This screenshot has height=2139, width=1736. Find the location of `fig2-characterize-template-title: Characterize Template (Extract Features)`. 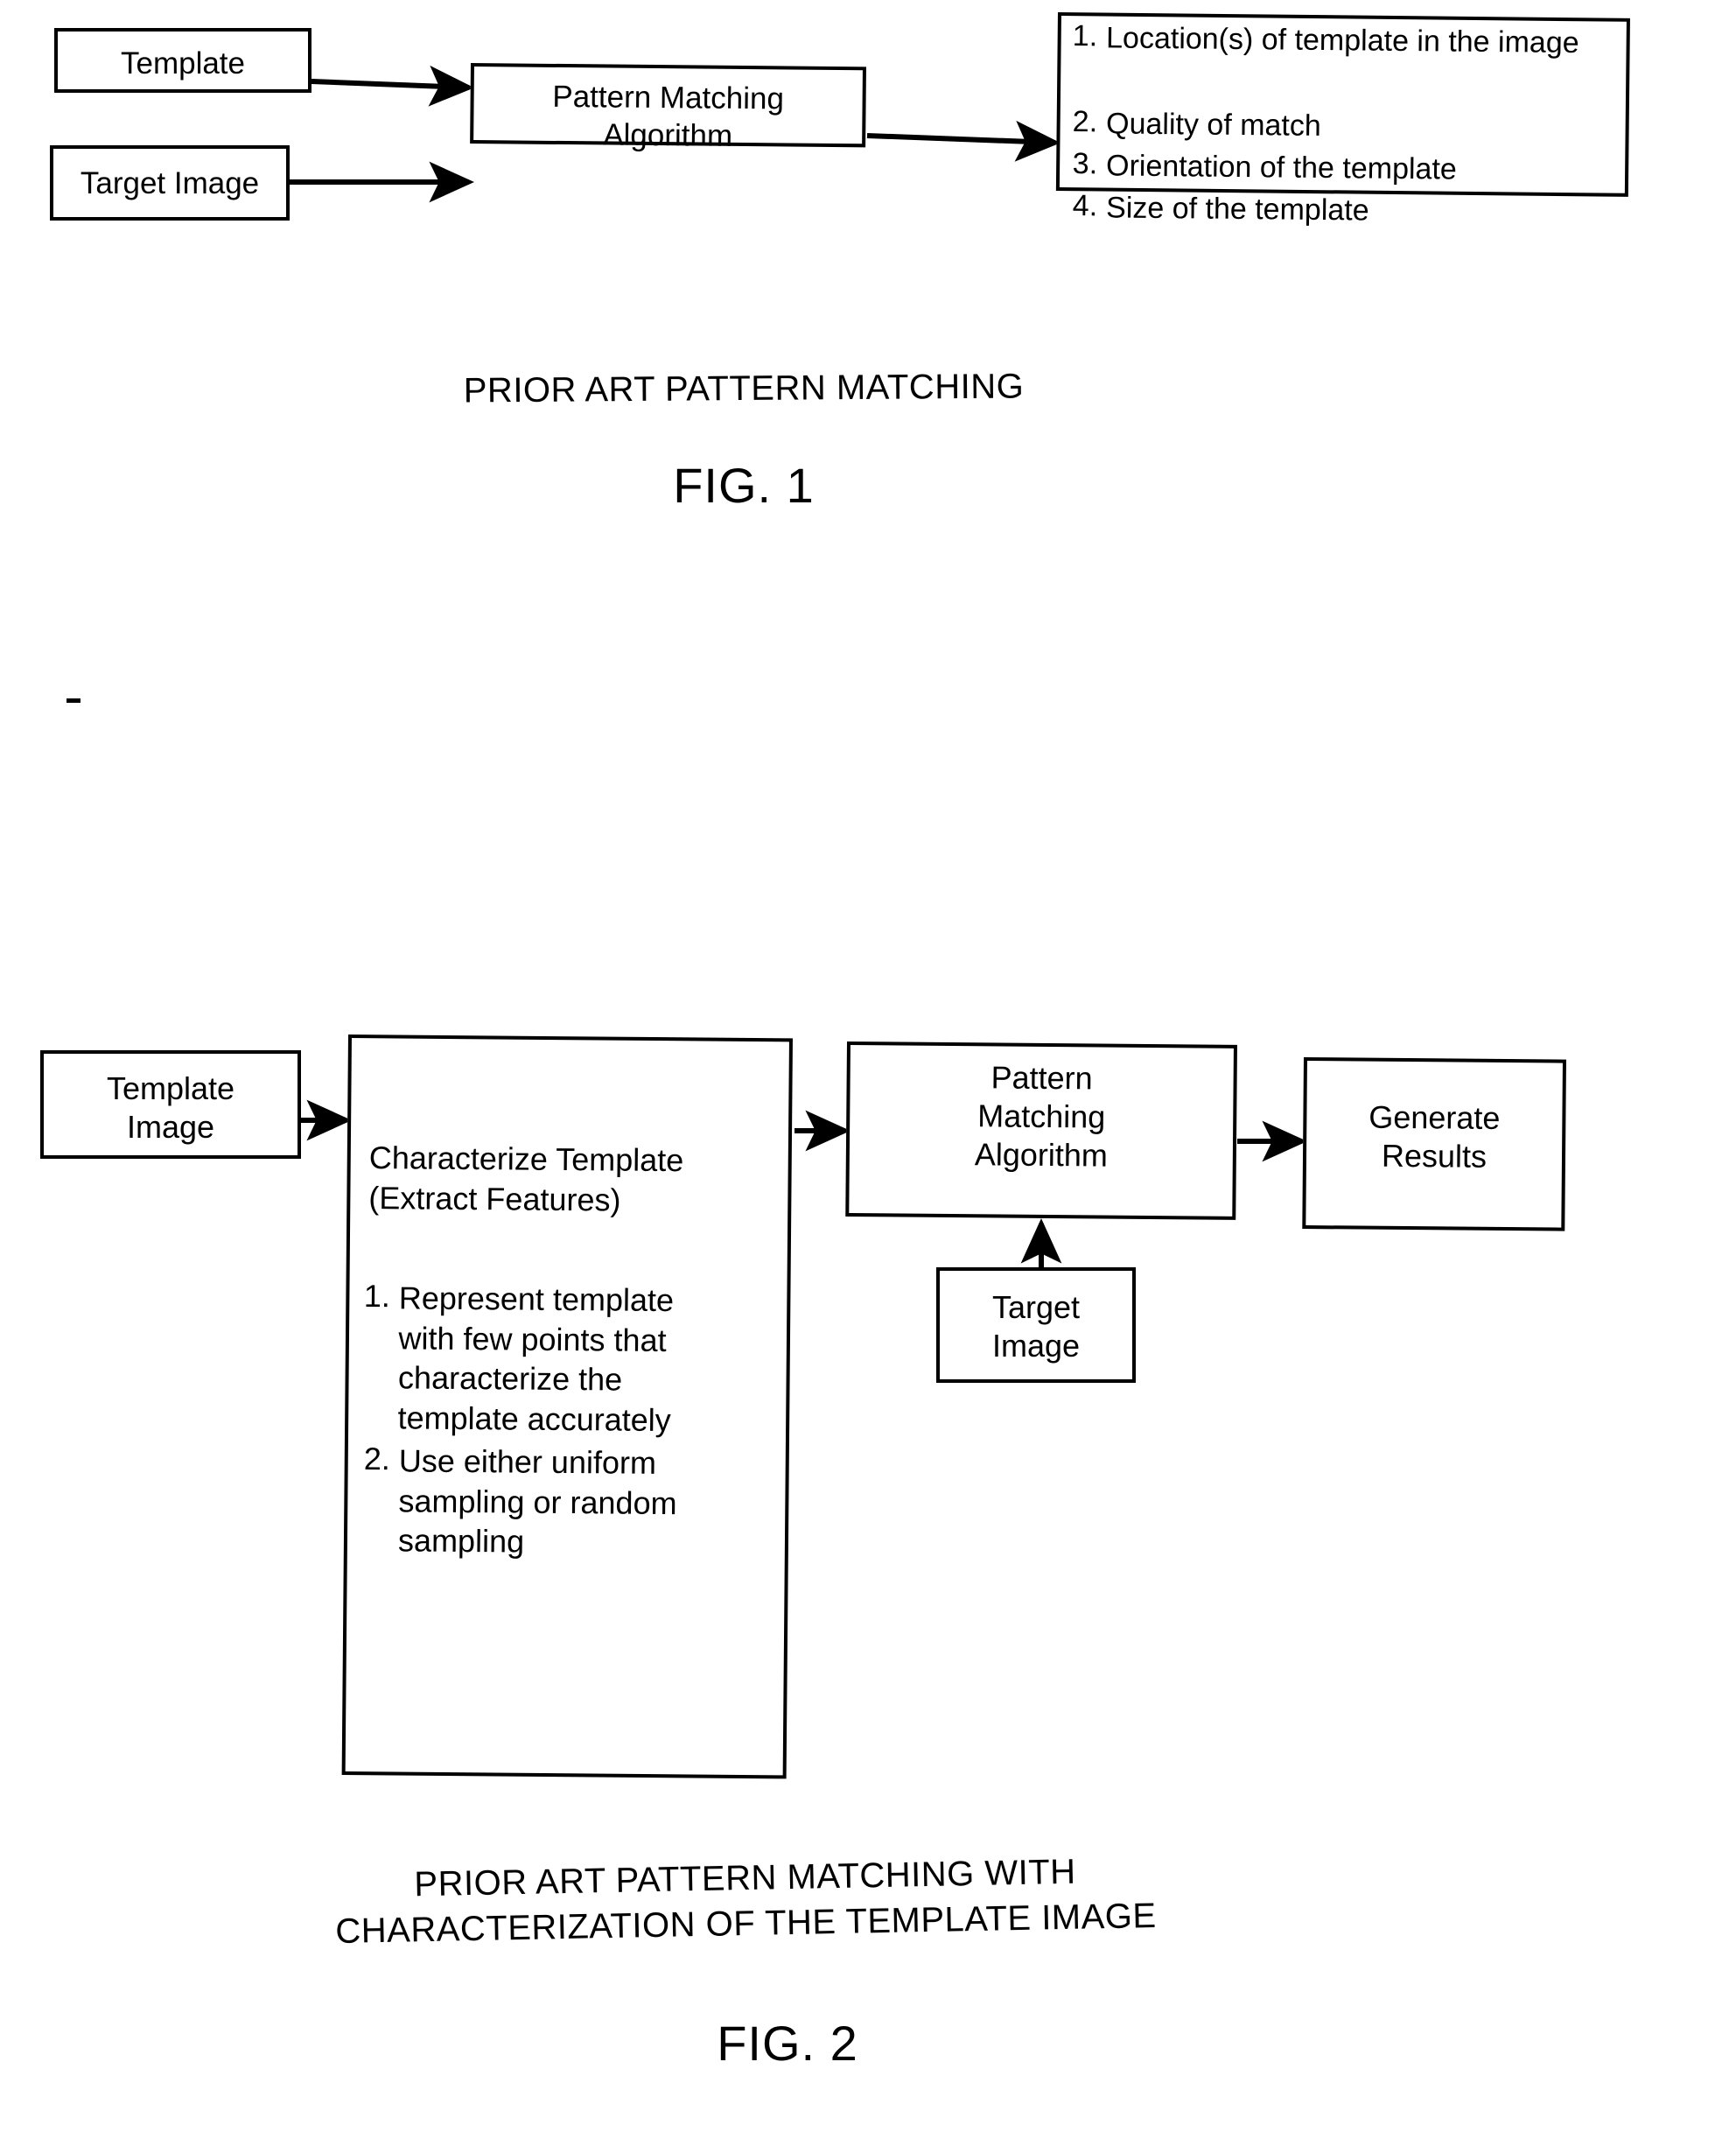

fig2-characterize-template-title: Characterize Template (Extract Features) is located at coordinates (526, 1178).